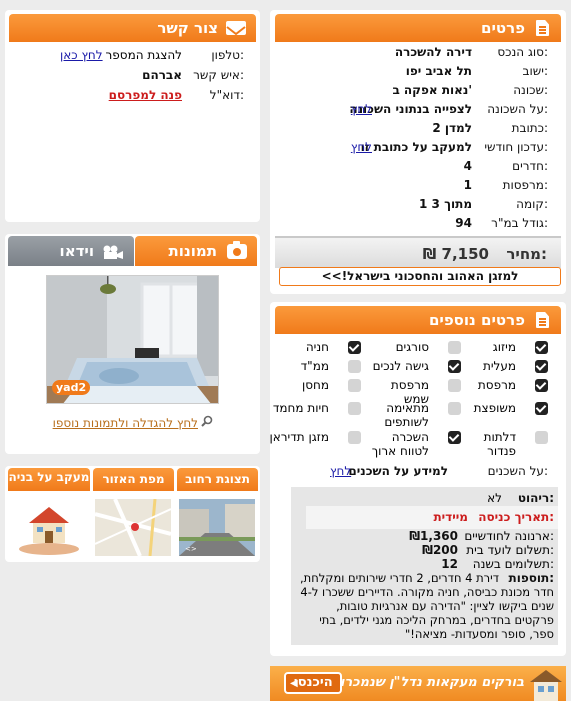  What do you see at coordinates (513, 564) in the screenshot?
I see `payments-label: תשלומים בשנה:` at bounding box center [513, 564].